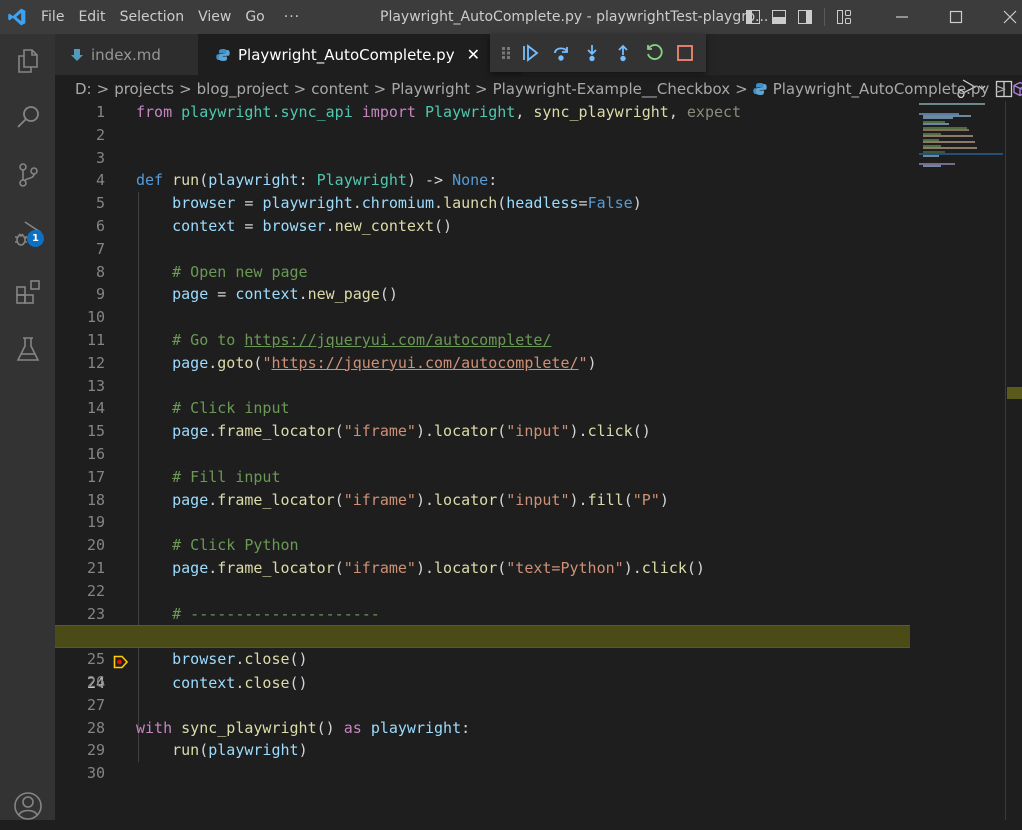 Image resolution: width=1022 pixels, height=830 pixels. I want to click on debug-badge: 1, so click(35, 238).